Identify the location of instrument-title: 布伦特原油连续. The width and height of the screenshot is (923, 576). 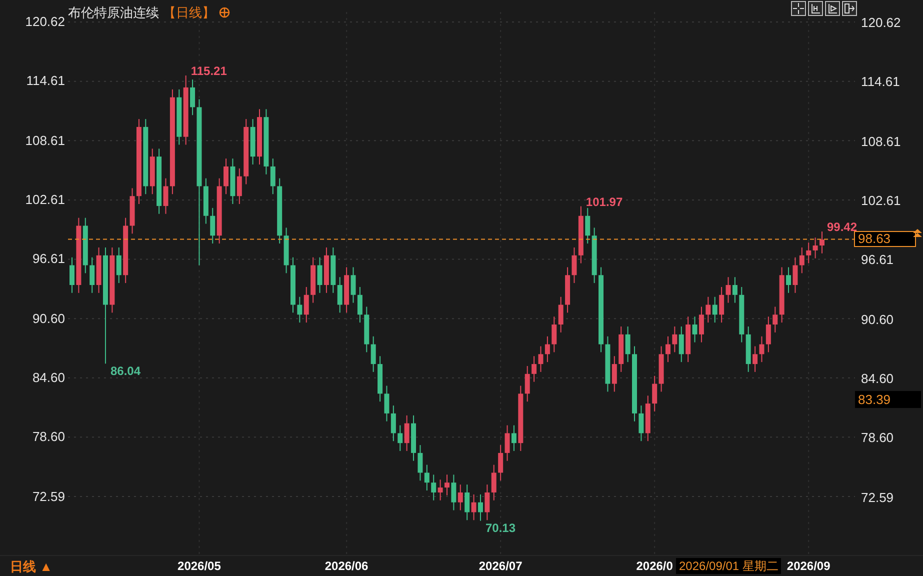
(113, 13).